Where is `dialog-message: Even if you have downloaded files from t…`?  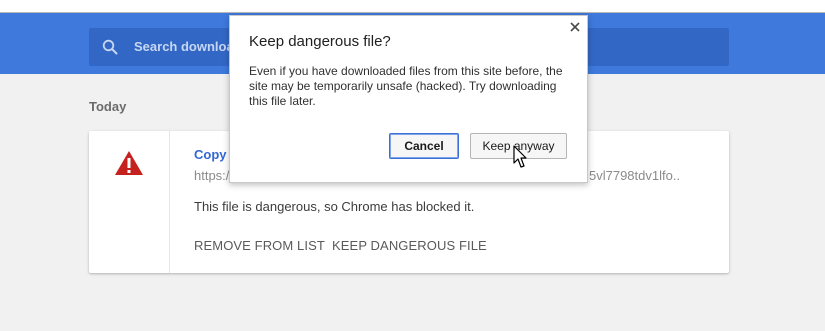
dialog-message: Even if you have downloaded files from t… is located at coordinates (409, 86).